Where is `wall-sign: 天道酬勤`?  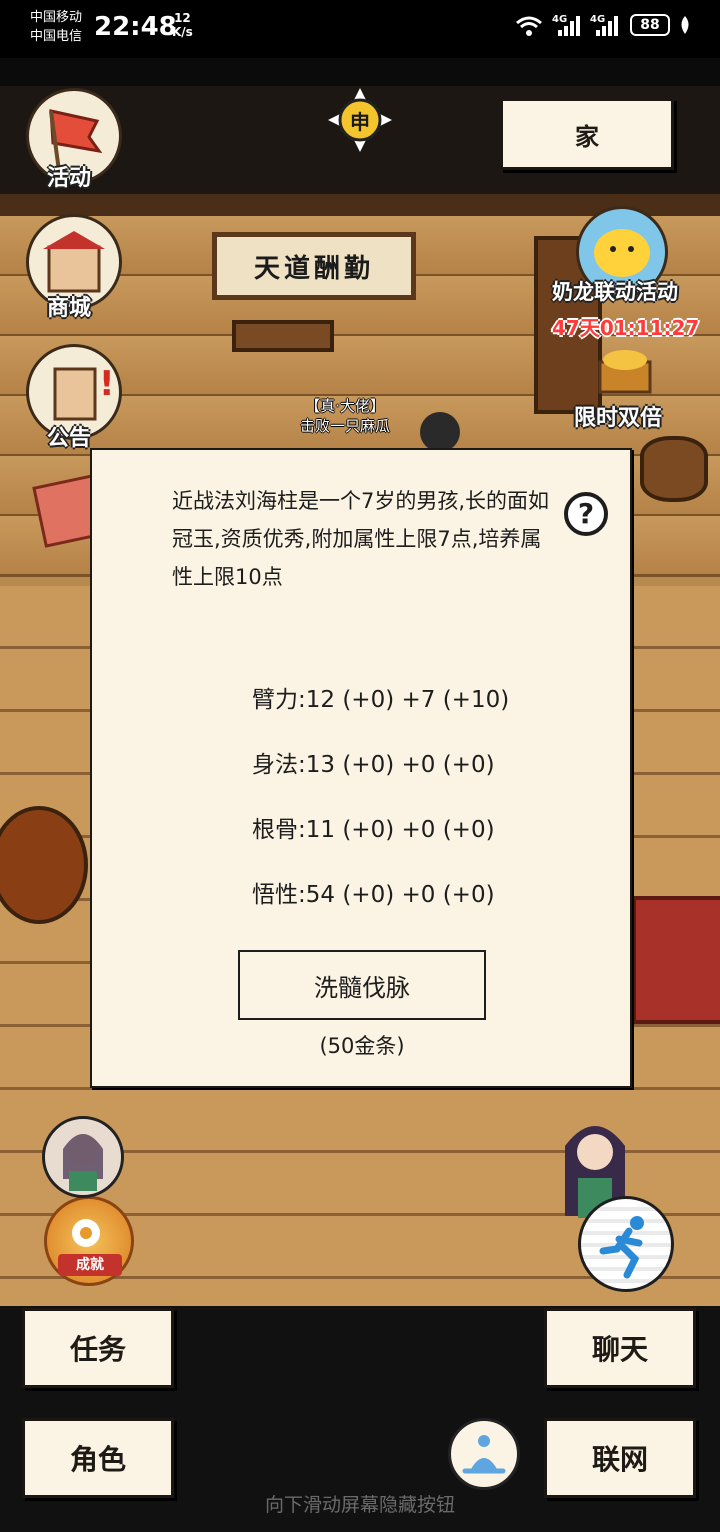 wall-sign: 天道酬勤 is located at coordinates (314, 266).